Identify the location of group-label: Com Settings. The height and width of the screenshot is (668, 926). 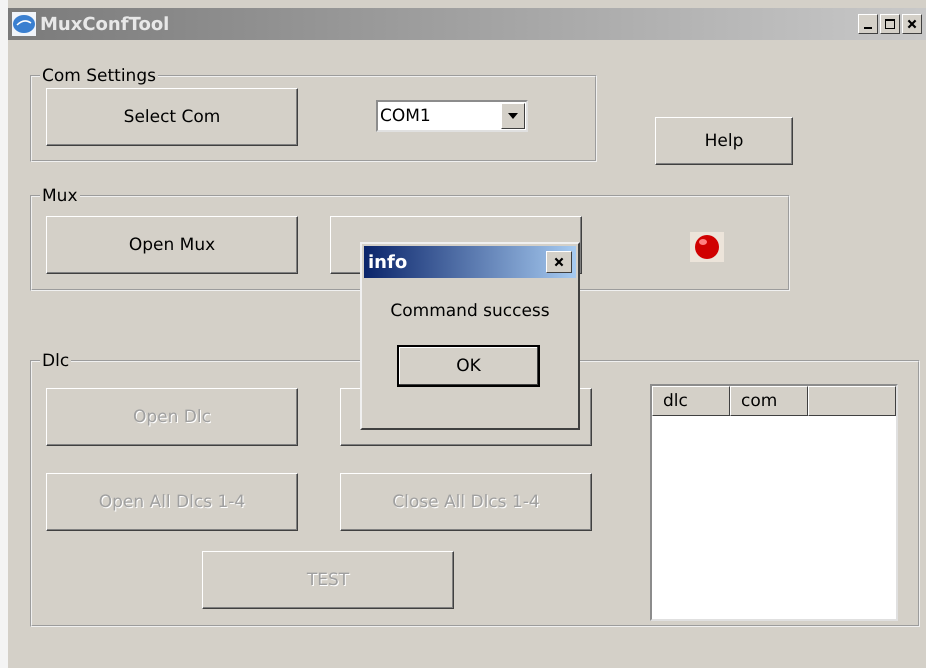
(99, 76).